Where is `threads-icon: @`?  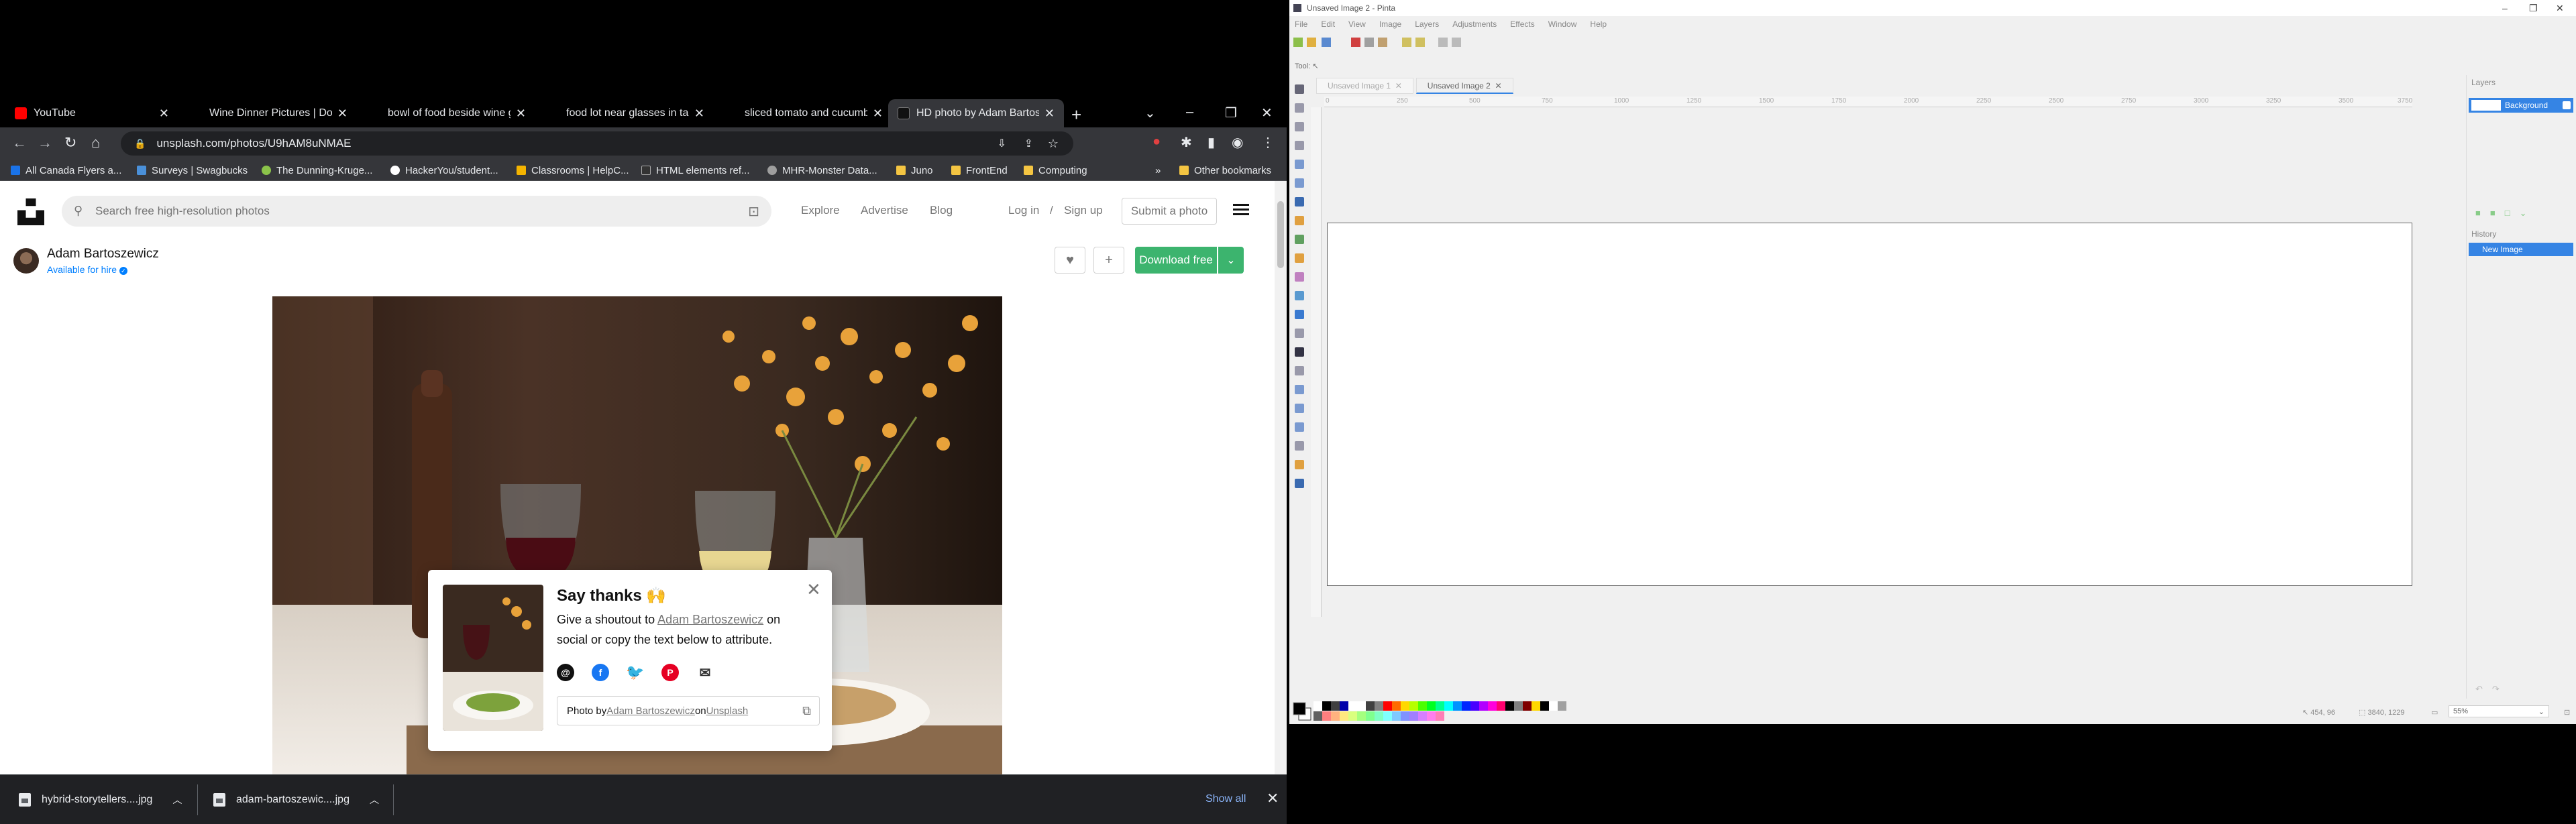 threads-icon: @ is located at coordinates (565, 672).